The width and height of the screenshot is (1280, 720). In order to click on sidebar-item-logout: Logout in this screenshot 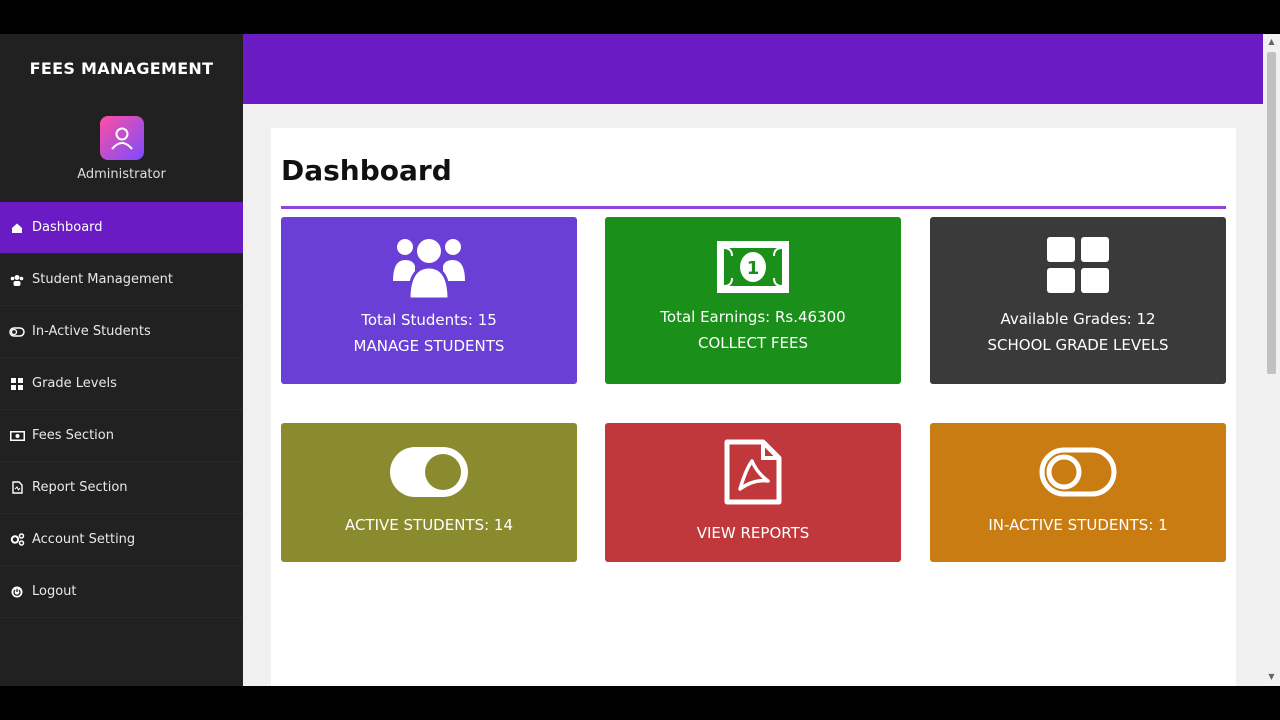, I will do `click(121, 592)`.